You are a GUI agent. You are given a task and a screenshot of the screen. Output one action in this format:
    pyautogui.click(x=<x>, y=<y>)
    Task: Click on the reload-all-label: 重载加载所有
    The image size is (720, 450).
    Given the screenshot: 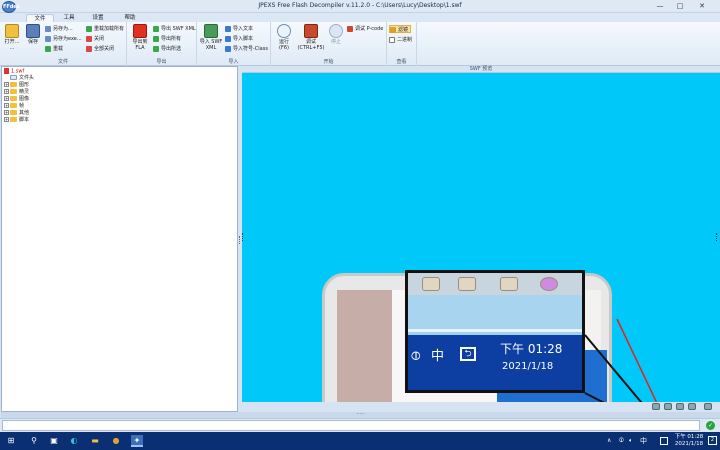 What is the action you would take?
    pyautogui.click(x=109, y=29)
    